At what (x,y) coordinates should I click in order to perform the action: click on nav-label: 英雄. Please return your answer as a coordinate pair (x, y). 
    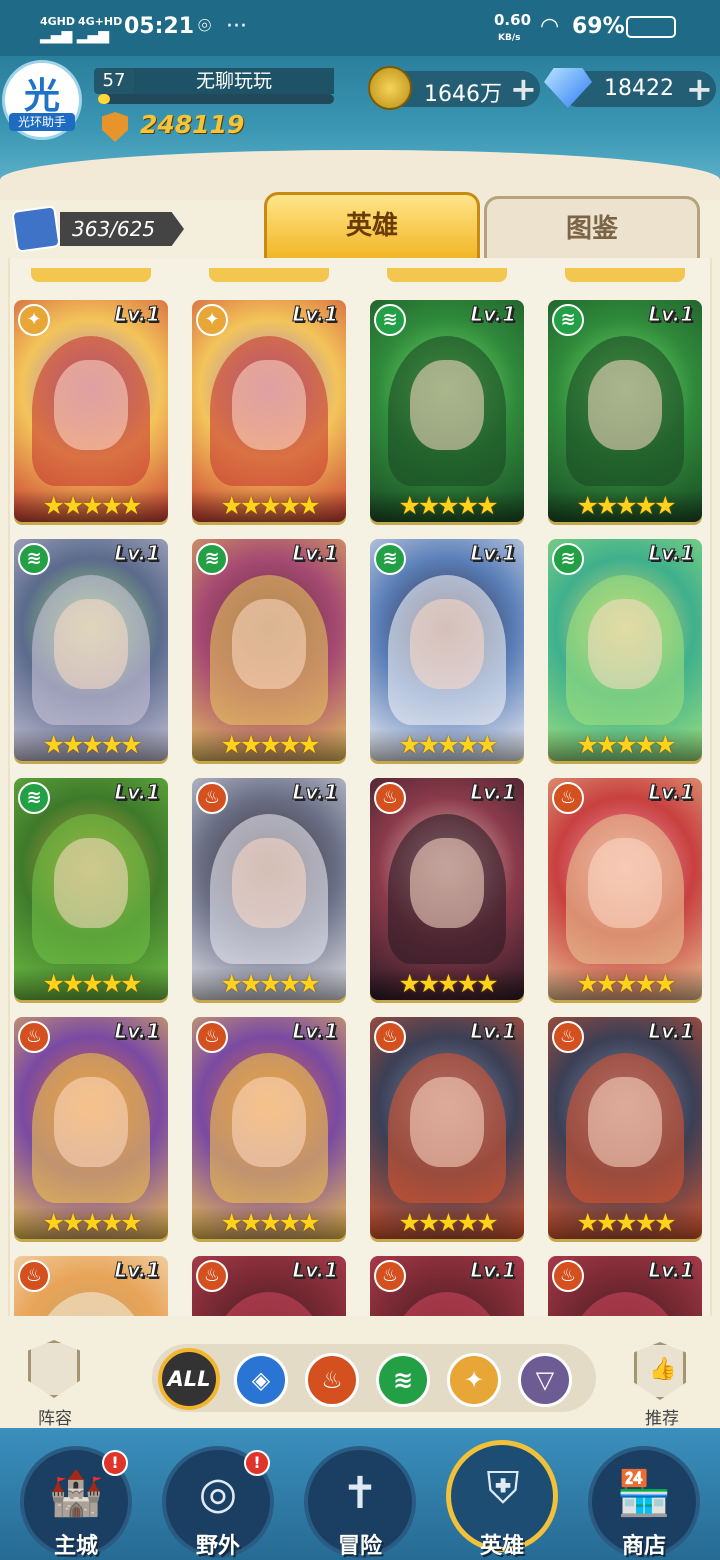
    Looking at the image, I should click on (501, 1546).